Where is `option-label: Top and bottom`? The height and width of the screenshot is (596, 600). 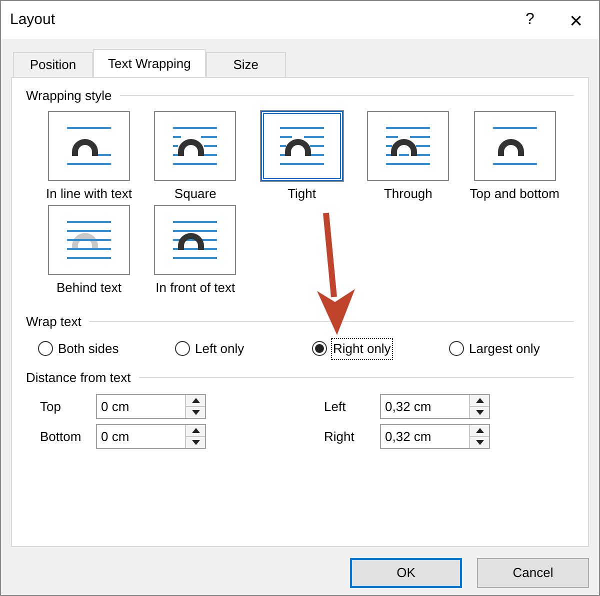
option-label: Top and bottom is located at coordinates (515, 193).